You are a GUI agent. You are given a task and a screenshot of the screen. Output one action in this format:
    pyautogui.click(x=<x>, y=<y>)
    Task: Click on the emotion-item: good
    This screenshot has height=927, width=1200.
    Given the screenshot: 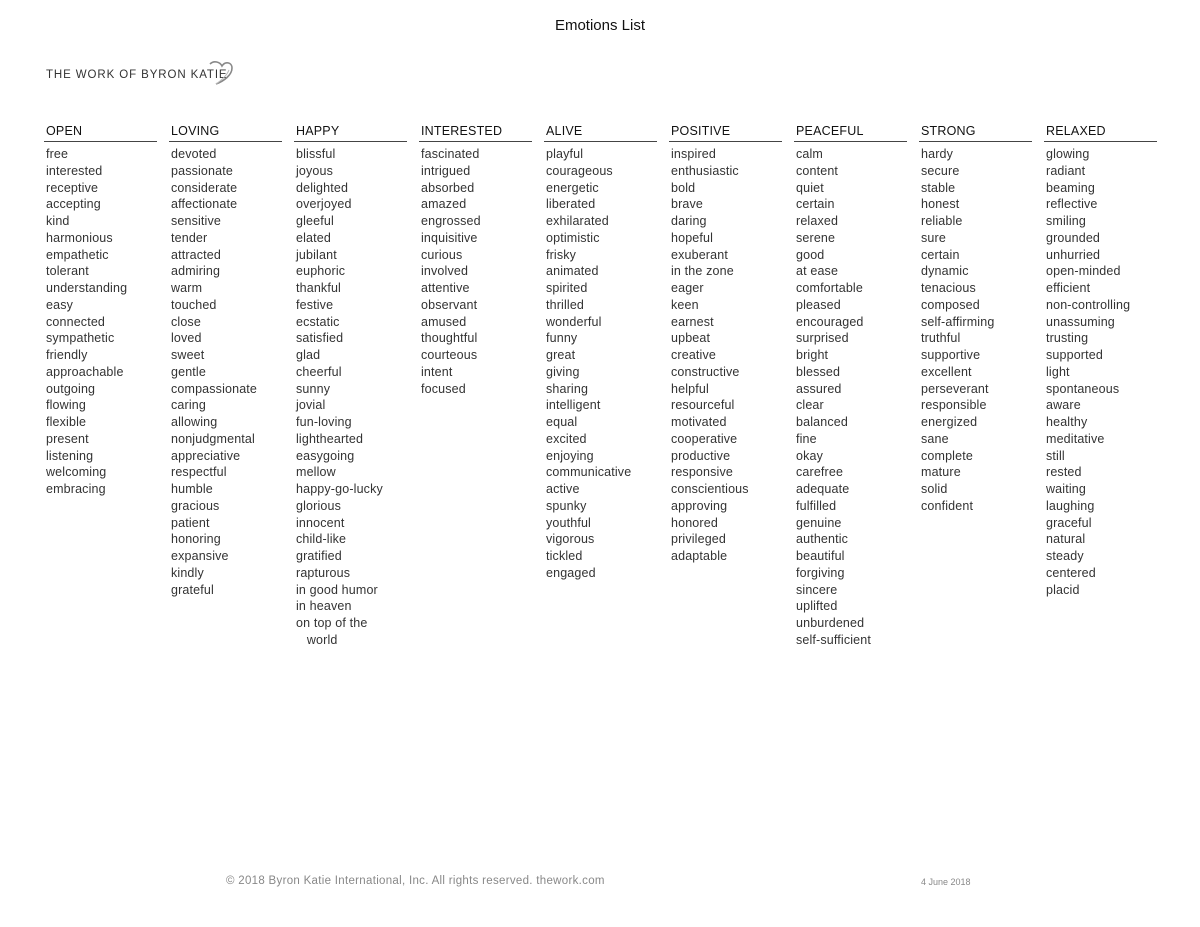 What is the action you would take?
    pyautogui.click(x=810, y=254)
    